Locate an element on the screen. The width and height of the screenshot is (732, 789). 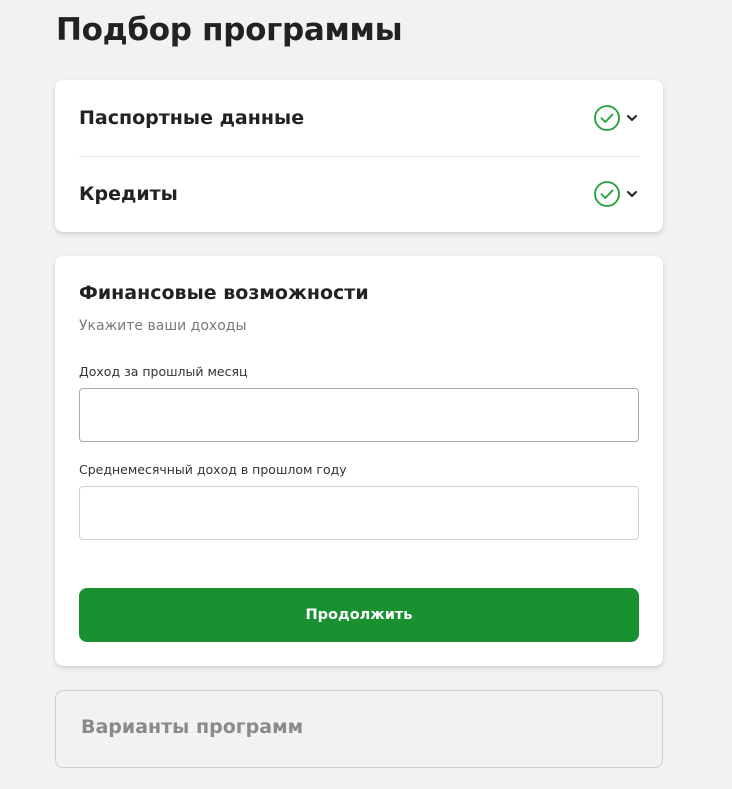
avg-monthly-income-label: Среднемесячный доход в прошлом году is located at coordinates (213, 469).